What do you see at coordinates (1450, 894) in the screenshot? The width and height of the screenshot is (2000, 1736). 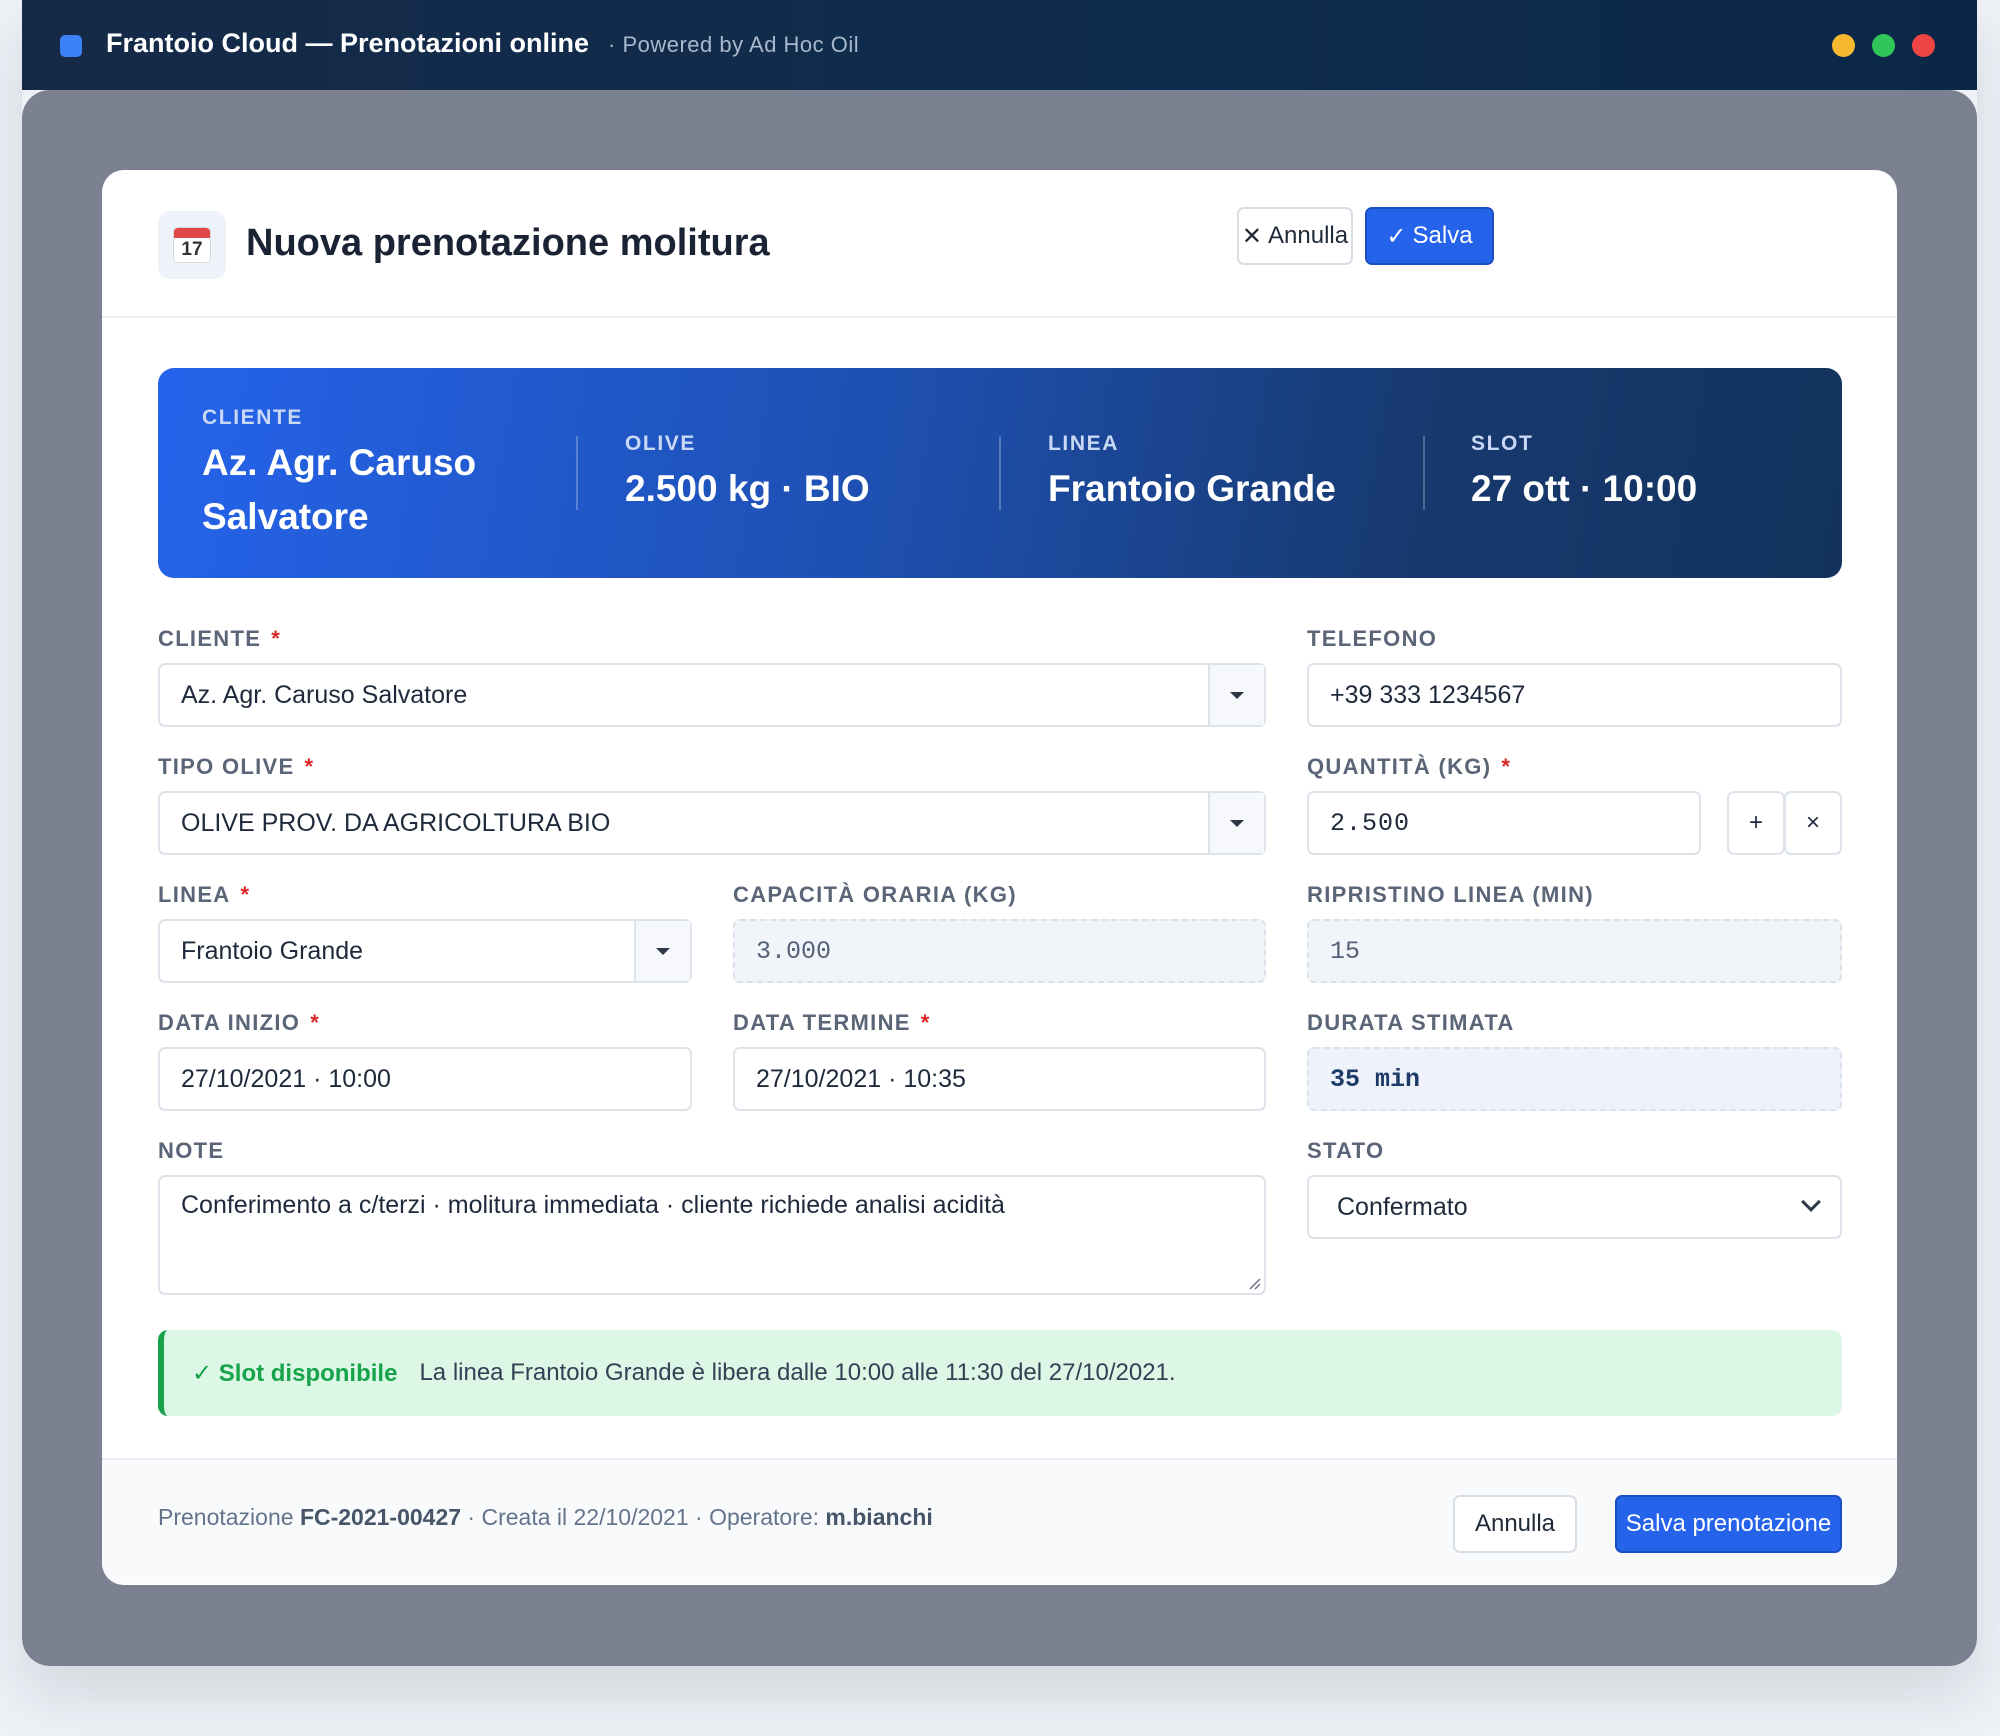 I see `ripristino-label: RIPRISTINO LINEA (MIN)` at bounding box center [1450, 894].